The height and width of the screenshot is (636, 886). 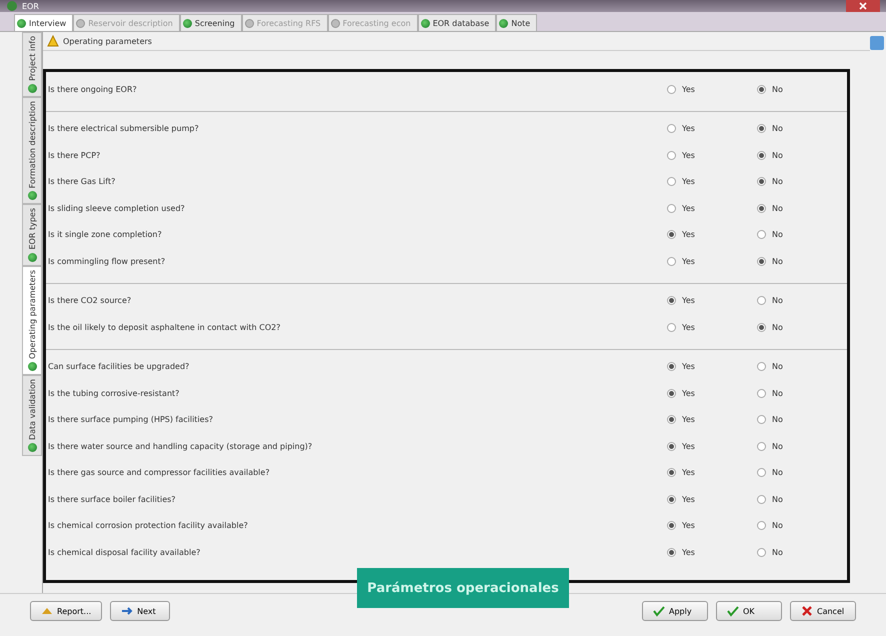 What do you see at coordinates (749, 611) in the screenshot?
I see `footer-button: OK` at bounding box center [749, 611].